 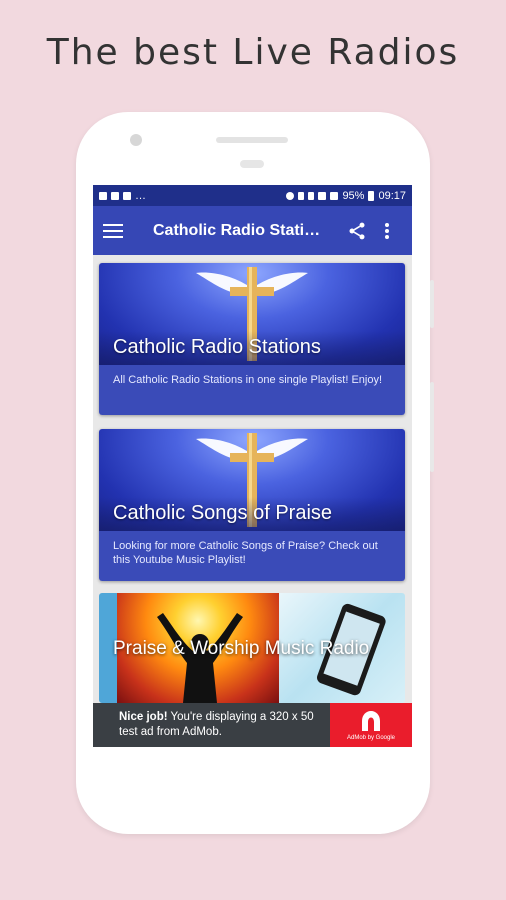 I want to click on status-system: 95% 09:17, so click(x=346, y=196).